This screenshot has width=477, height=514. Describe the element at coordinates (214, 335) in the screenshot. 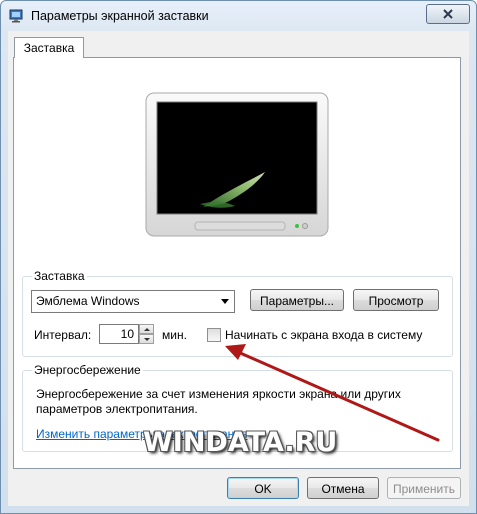

I see `logon-checkbox` at that location.